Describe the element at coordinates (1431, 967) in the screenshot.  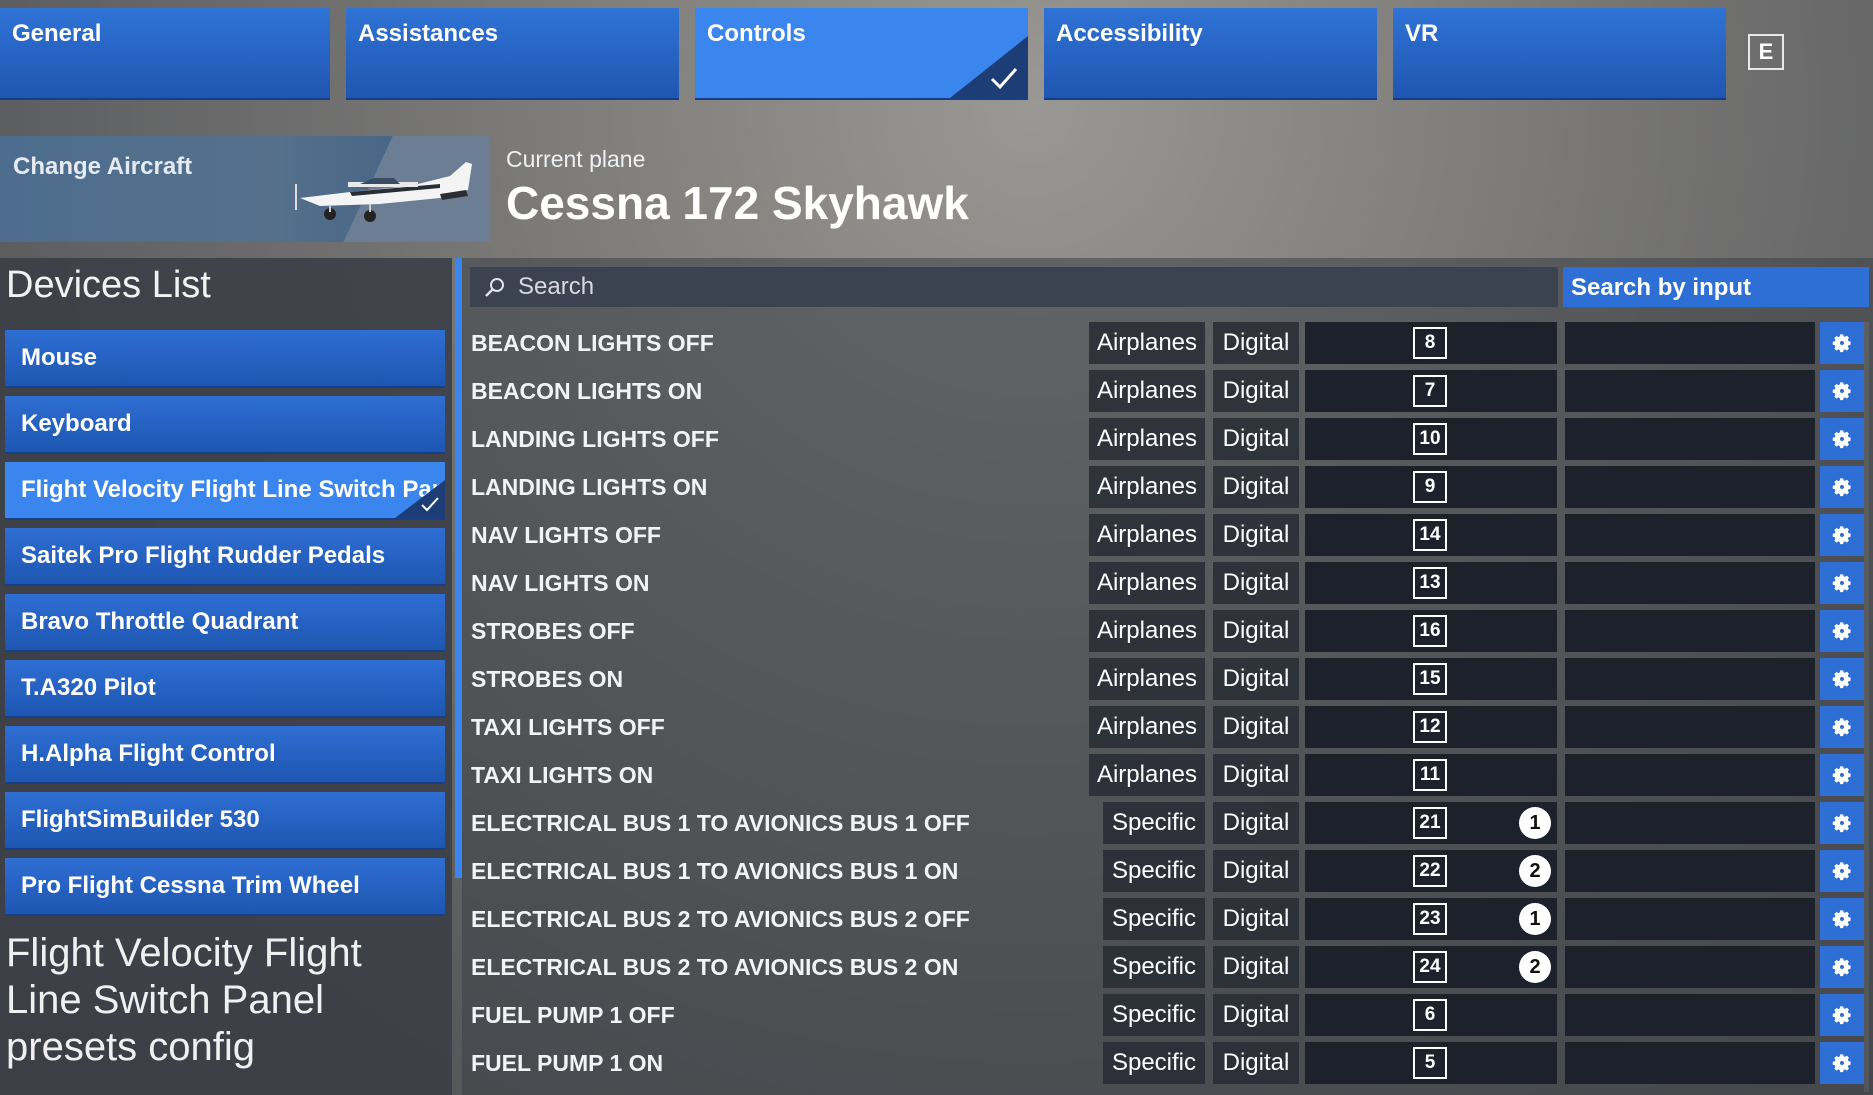
I see `binding-slot-primary: 24 2` at that location.